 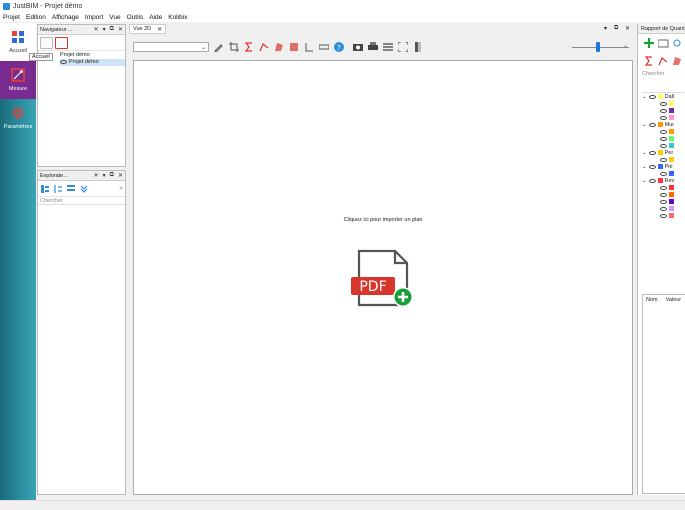 What do you see at coordinates (403, 47) in the screenshot?
I see `fullscreen-icon` at bounding box center [403, 47].